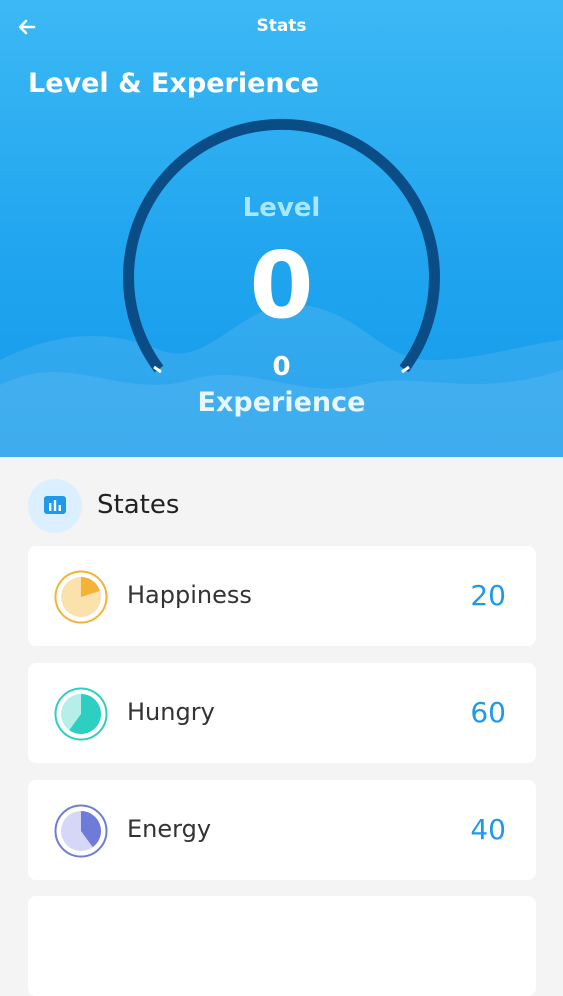 This screenshot has width=563, height=996. What do you see at coordinates (189, 595) in the screenshot?
I see `state-label: Happiness` at bounding box center [189, 595].